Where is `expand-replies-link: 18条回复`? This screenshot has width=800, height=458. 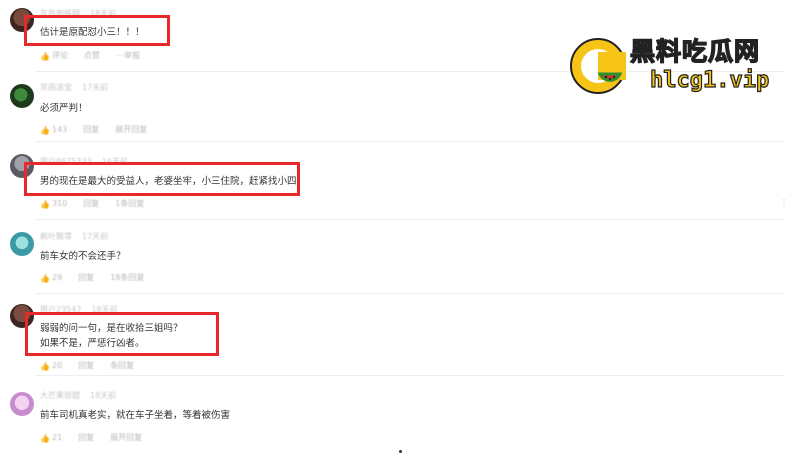
expand-replies-link: 18条回复 is located at coordinates (127, 277).